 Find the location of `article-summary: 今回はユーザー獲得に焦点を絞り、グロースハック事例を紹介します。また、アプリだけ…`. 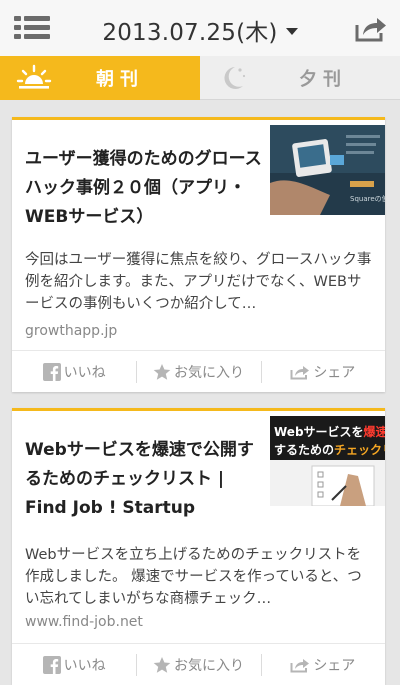

article-summary: 今回はユーザー獲得に焦点を絞り、グロースハック事例を紹介します。また、アプリだけ… is located at coordinates (198, 282).